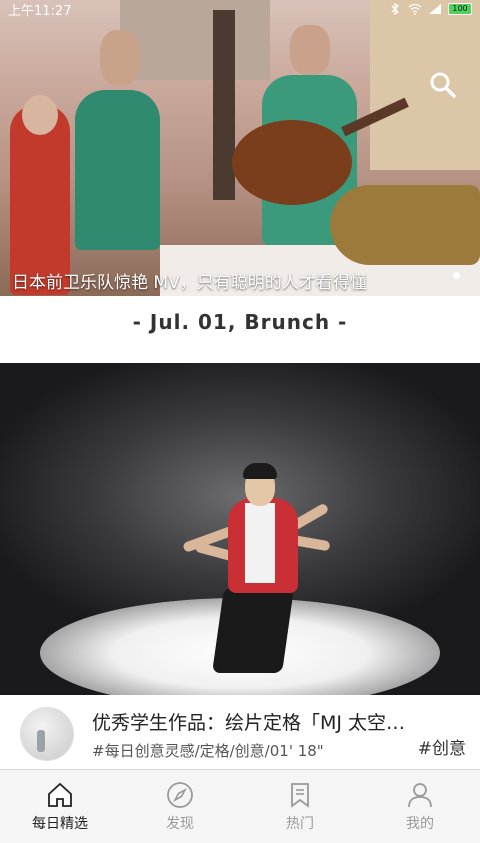  What do you see at coordinates (189, 283) in the screenshot?
I see `banner-caption: 日本前卫乐队惊艳 MV，只有聪明的人才看得懂` at bounding box center [189, 283].